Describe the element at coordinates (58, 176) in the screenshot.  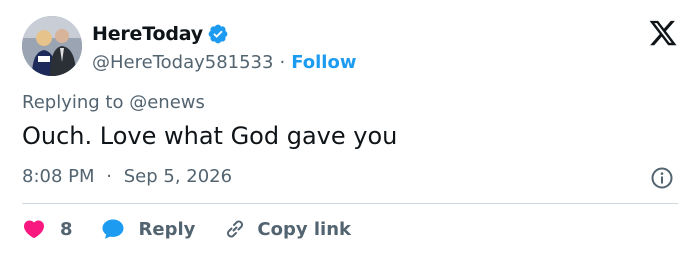
I see `tweet-time: 8:08 PM` at that location.